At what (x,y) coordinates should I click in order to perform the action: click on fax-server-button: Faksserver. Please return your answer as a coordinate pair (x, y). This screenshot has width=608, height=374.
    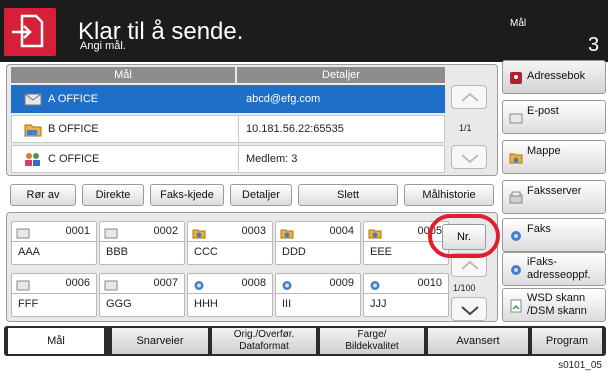
    Looking at the image, I should click on (554, 197).